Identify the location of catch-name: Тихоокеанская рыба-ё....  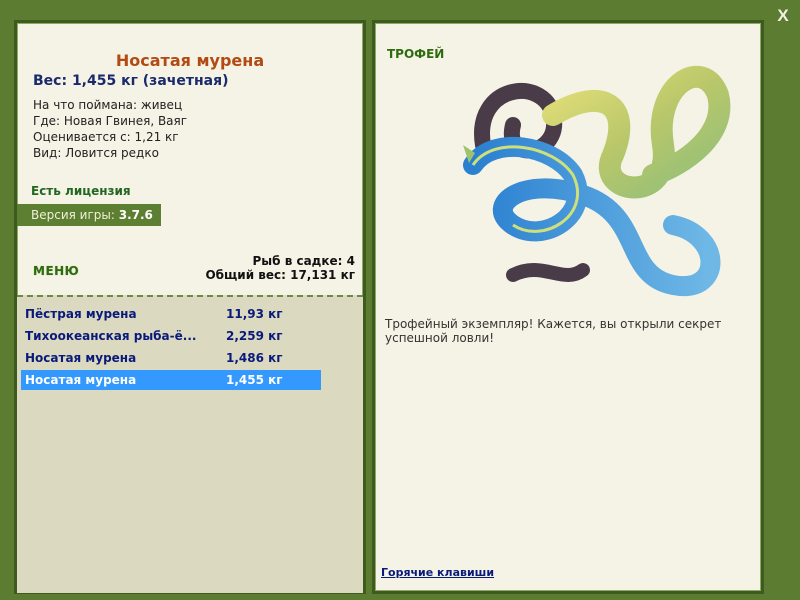
(111, 336).